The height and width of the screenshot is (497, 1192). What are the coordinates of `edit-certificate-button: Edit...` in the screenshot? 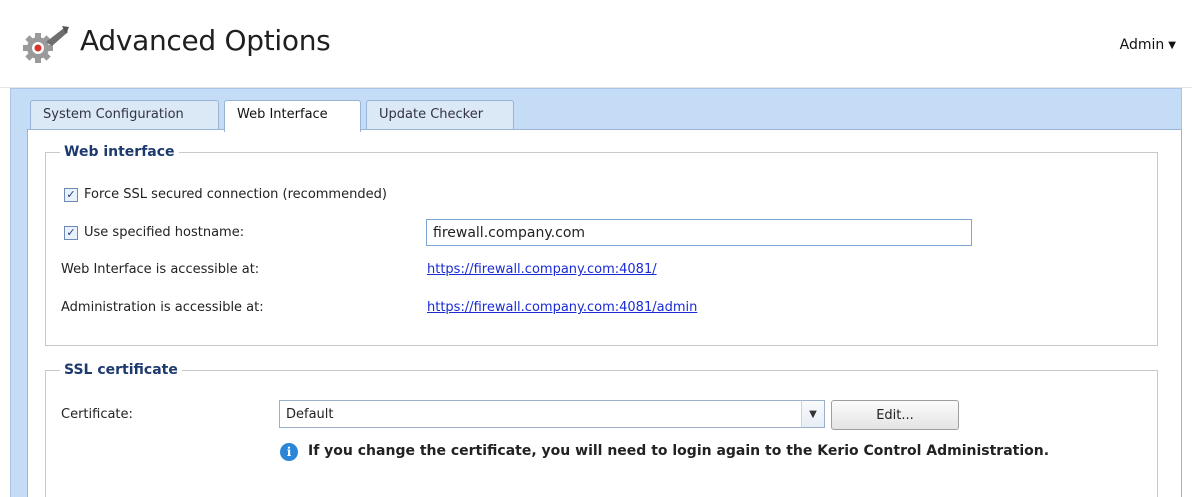 It's located at (895, 415).